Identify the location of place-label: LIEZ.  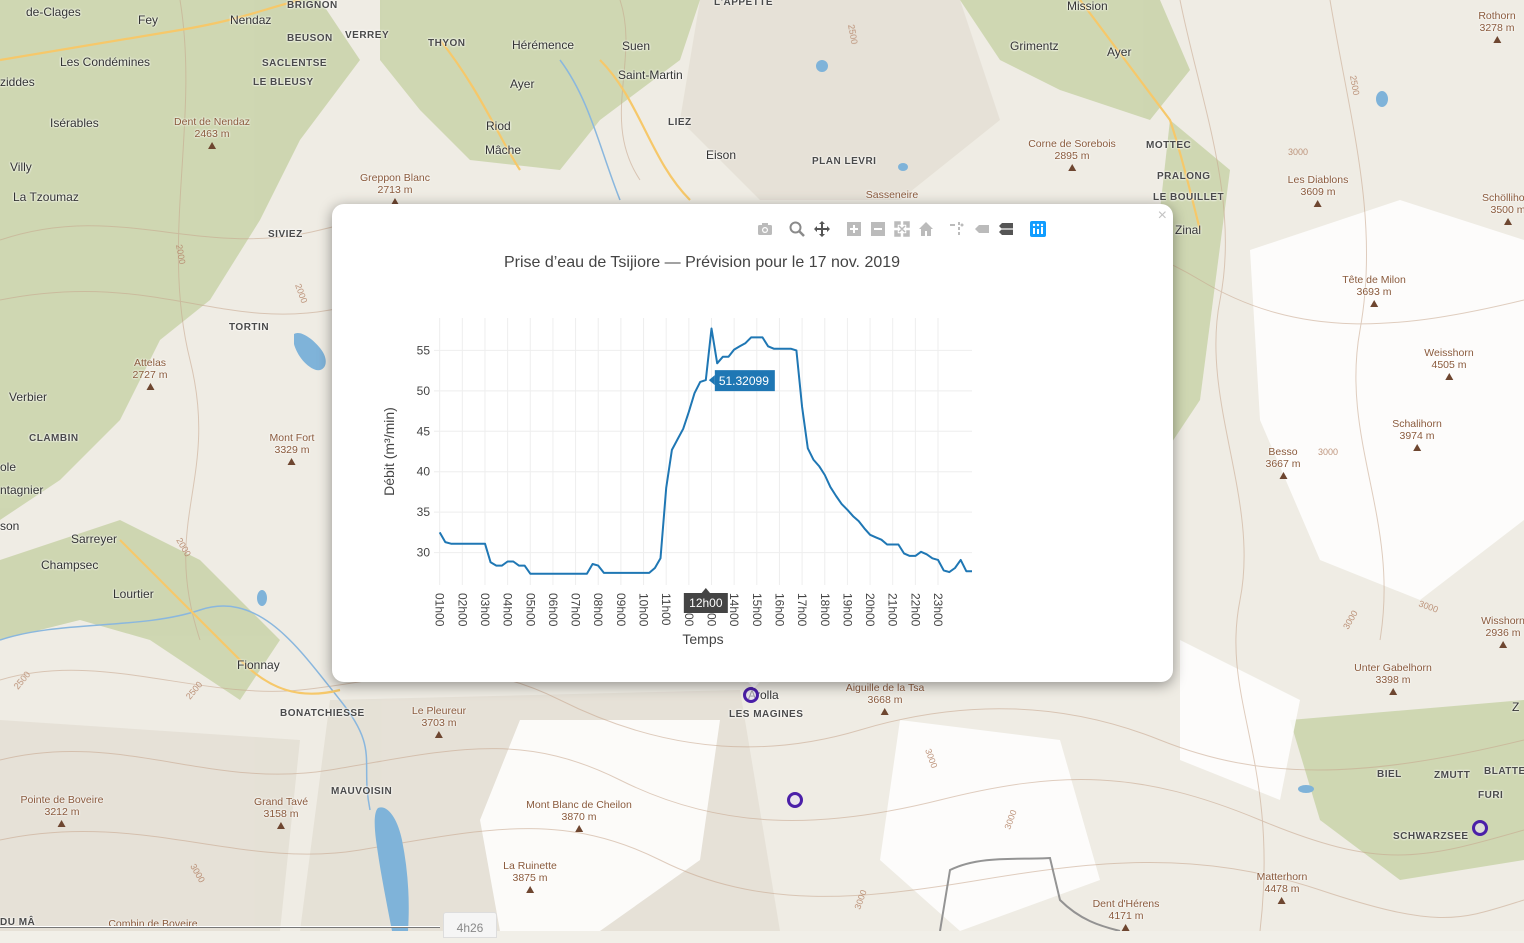
(680, 122).